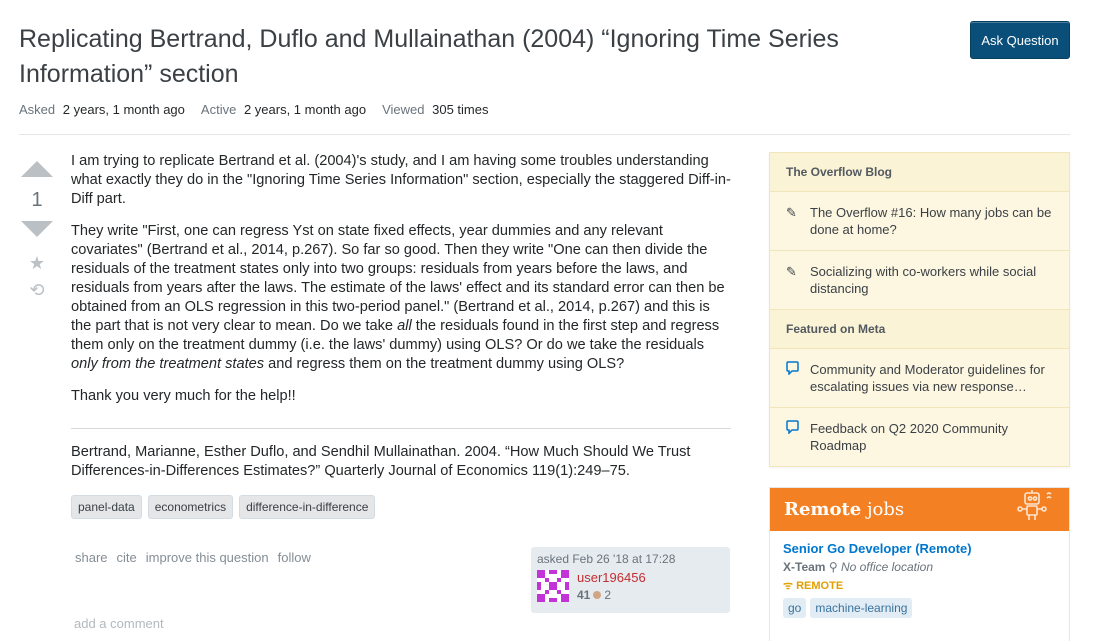 This screenshot has height=641, width=1093. I want to click on identicon-icon, so click(553, 586).